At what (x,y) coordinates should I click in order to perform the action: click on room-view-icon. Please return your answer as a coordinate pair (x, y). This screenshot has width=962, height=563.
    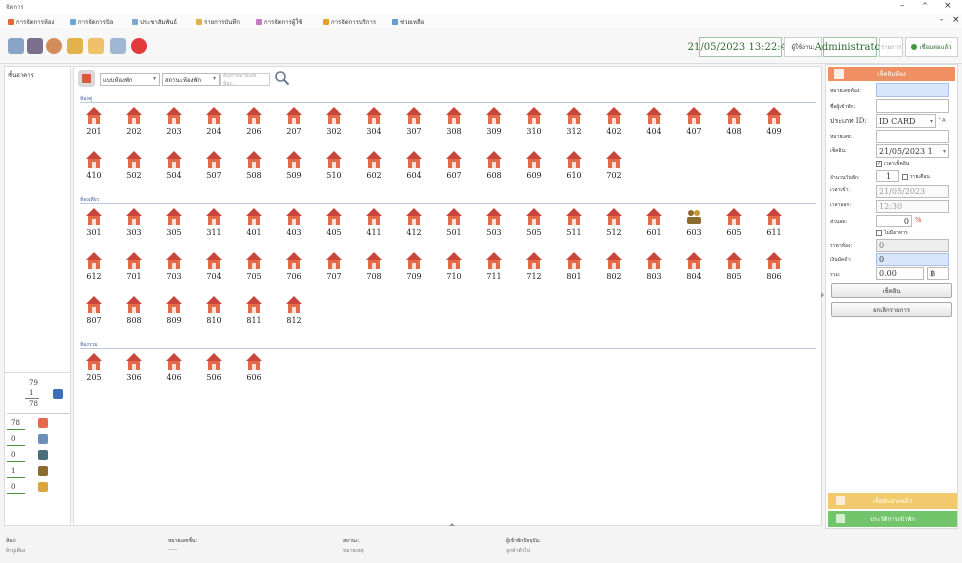
    Looking at the image, I should click on (86, 78).